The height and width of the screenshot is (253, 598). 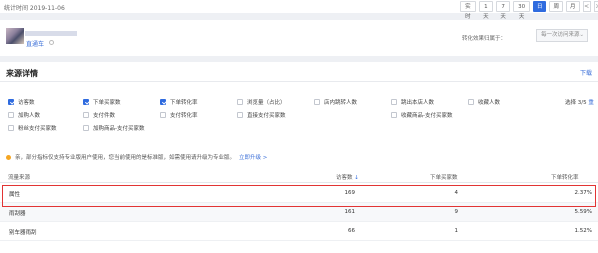 I want to click on date-range-selector: 实时 1天 7天 30天 日 周 月 < >, so click(x=529, y=10).